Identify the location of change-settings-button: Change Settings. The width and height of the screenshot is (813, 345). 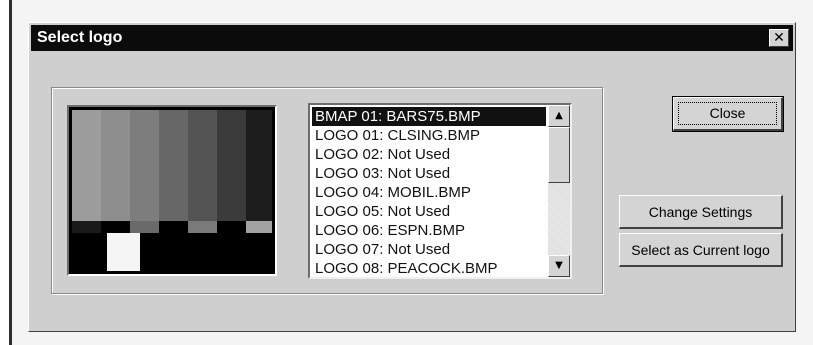
(701, 212).